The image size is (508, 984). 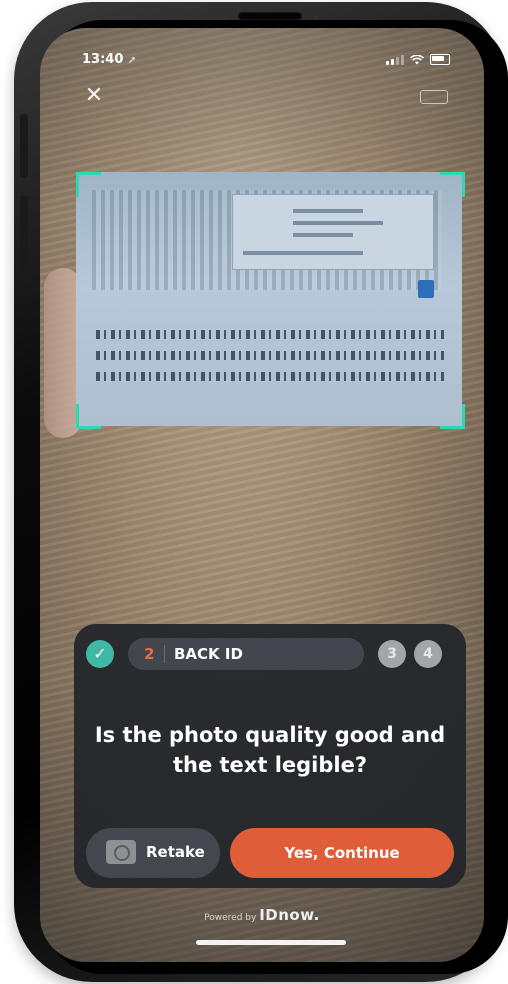 What do you see at coordinates (132, 60) in the screenshot?
I see `location-icon: ➚` at bounding box center [132, 60].